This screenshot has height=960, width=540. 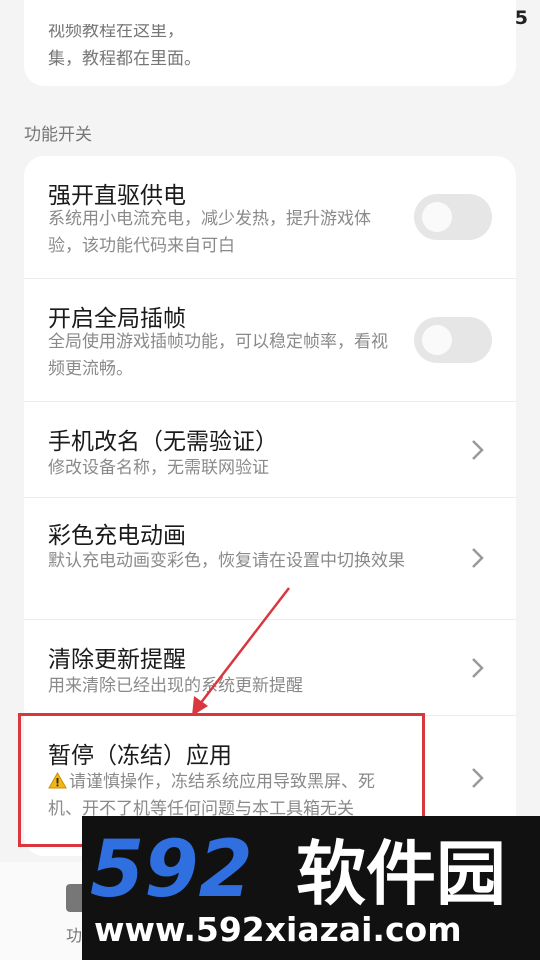 What do you see at coordinates (175, 686) in the screenshot?
I see `item-desc: 用来清除已经出现的系统更新提醒` at bounding box center [175, 686].